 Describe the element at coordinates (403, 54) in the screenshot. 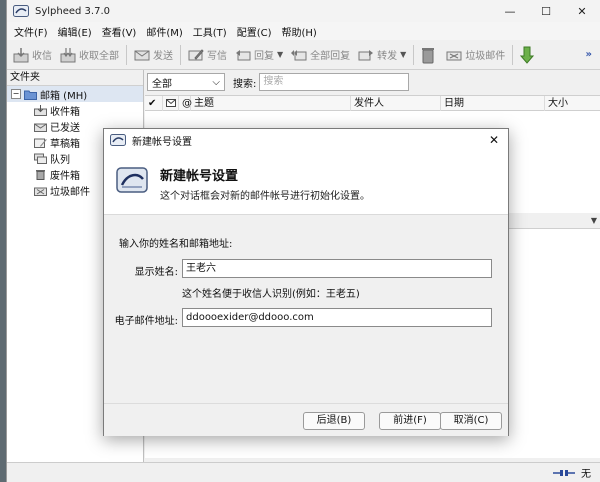

I see `forward-dropdown-icon: ▼` at that location.